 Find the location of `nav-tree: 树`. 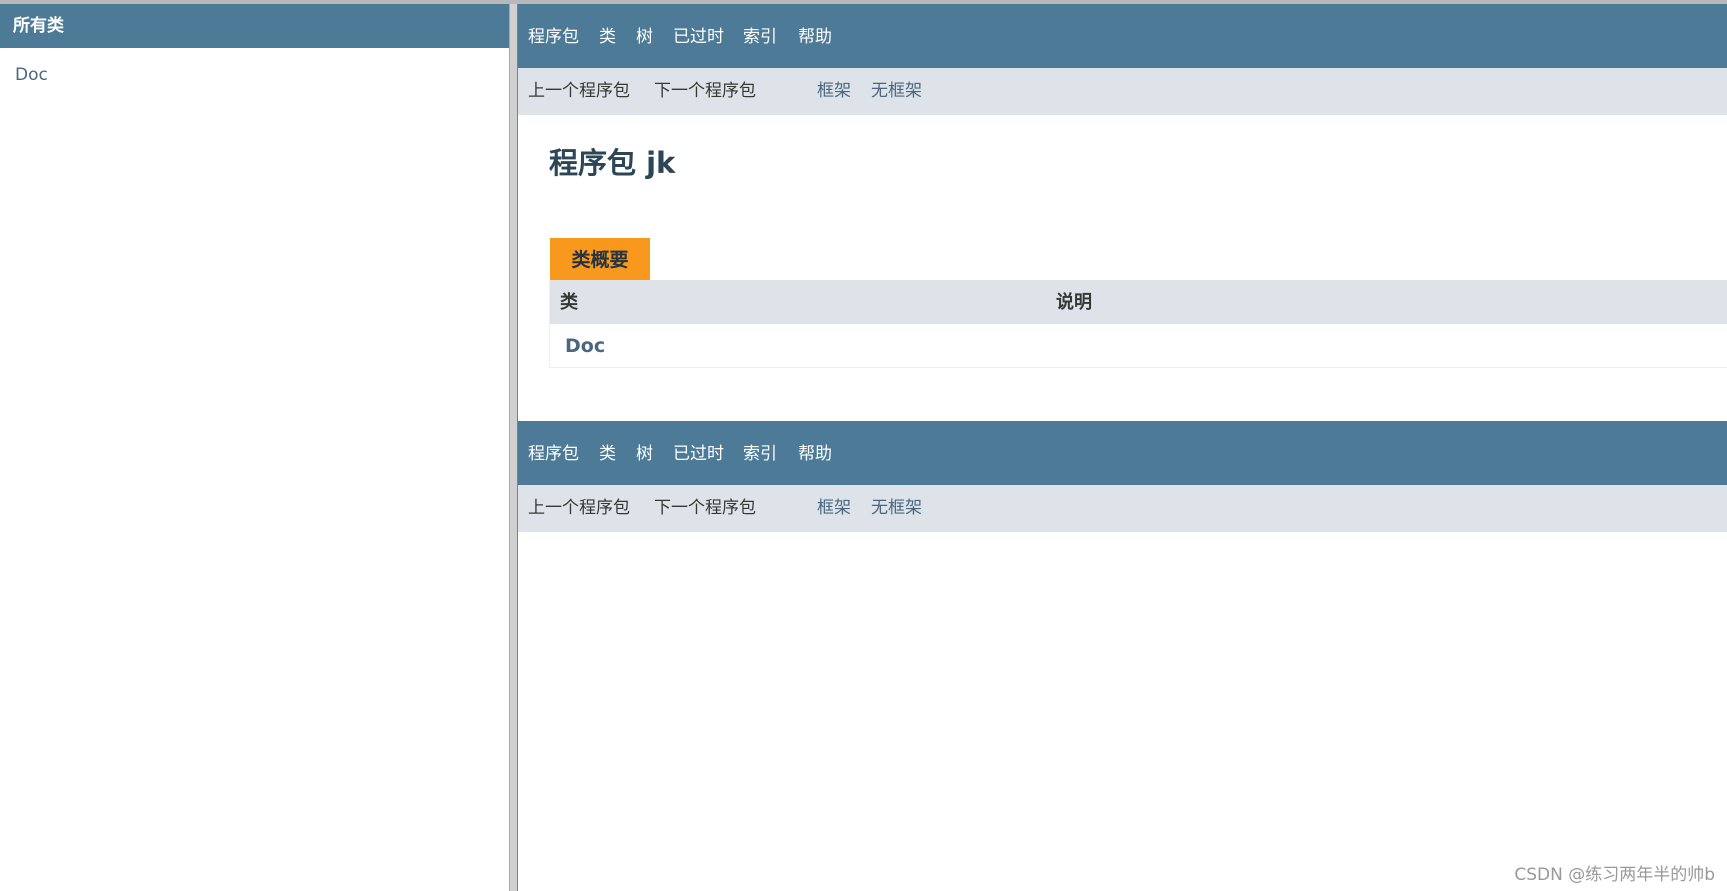

nav-tree: 树 is located at coordinates (644, 36).